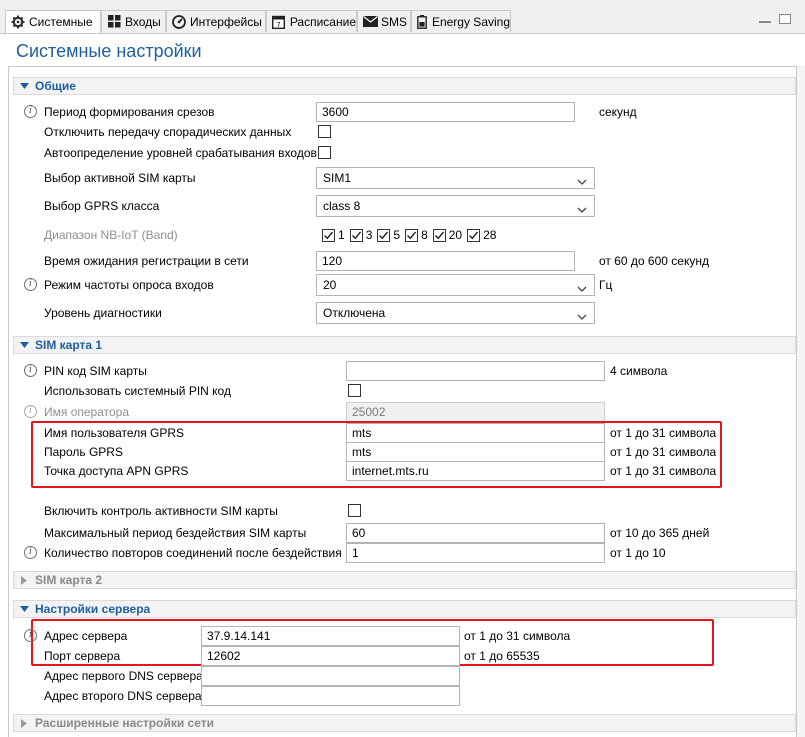 Image resolution: width=805 pixels, height=737 pixels. Describe the element at coordinates (168, 132) in the screenshot. I see `disable-sporadic-label: Отключить передачу спорадических данных` at that location.